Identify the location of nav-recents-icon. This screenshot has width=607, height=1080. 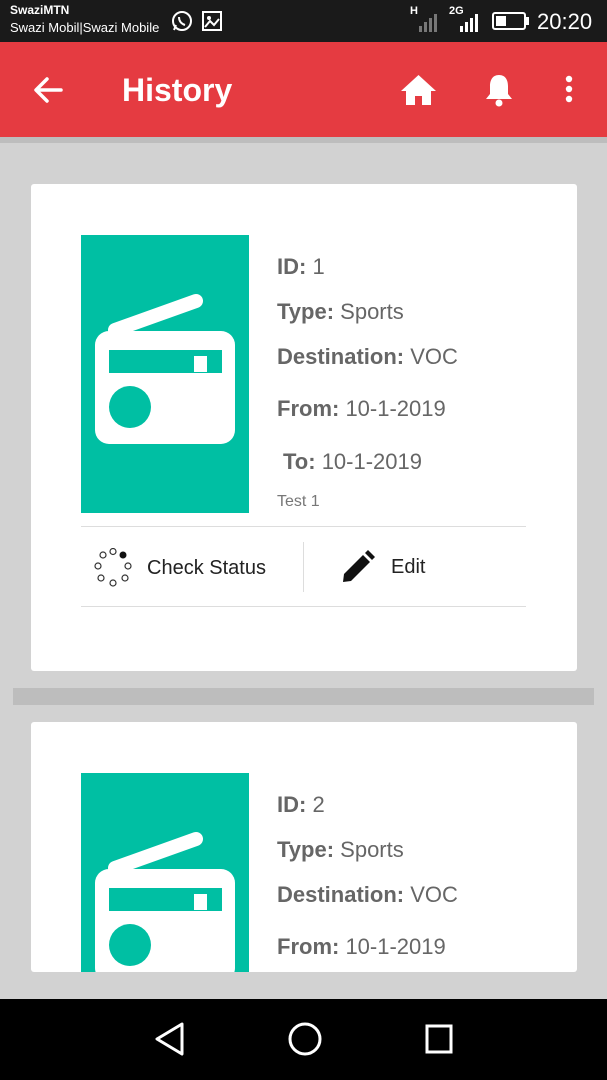
(439, 1039).